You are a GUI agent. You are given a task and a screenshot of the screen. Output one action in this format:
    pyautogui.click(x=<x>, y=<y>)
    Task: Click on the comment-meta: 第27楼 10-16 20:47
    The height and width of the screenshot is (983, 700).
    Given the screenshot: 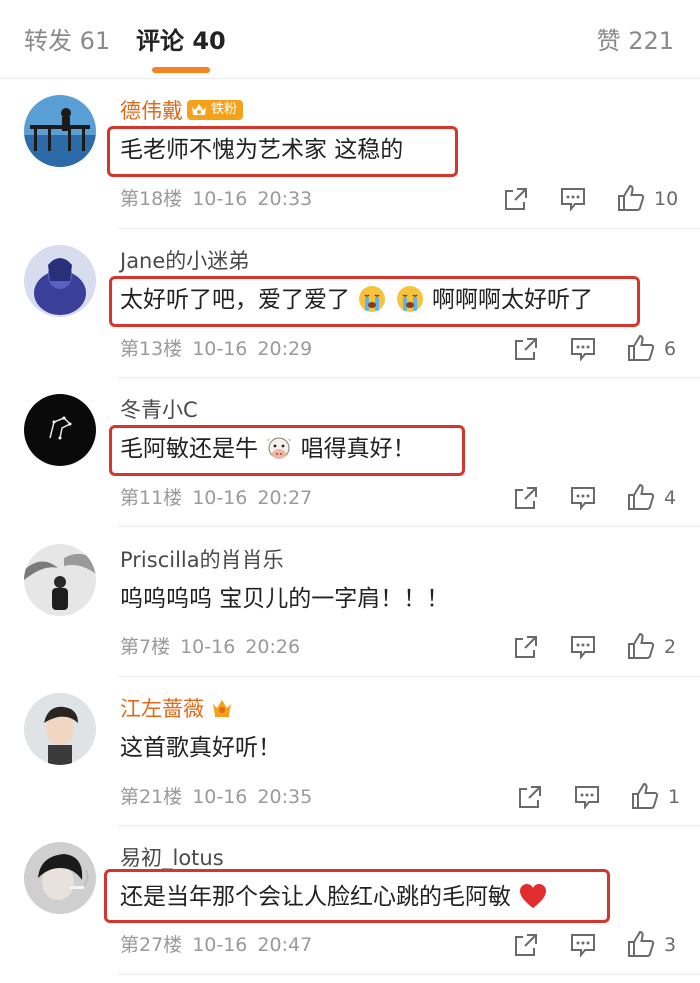 What is the action you would take?
    pyautogui.click(x=216, y=945)
    